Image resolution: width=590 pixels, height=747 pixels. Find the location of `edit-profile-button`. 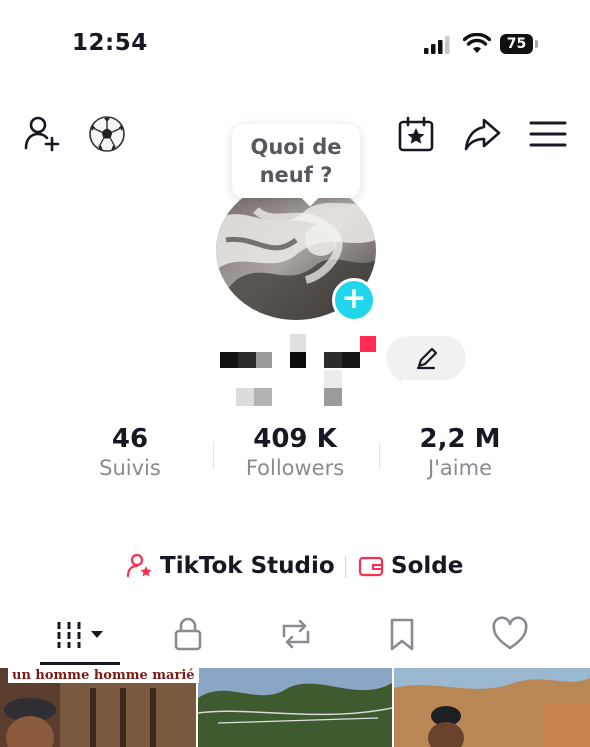

edit-profile-button is located at coordinates (426, 358).